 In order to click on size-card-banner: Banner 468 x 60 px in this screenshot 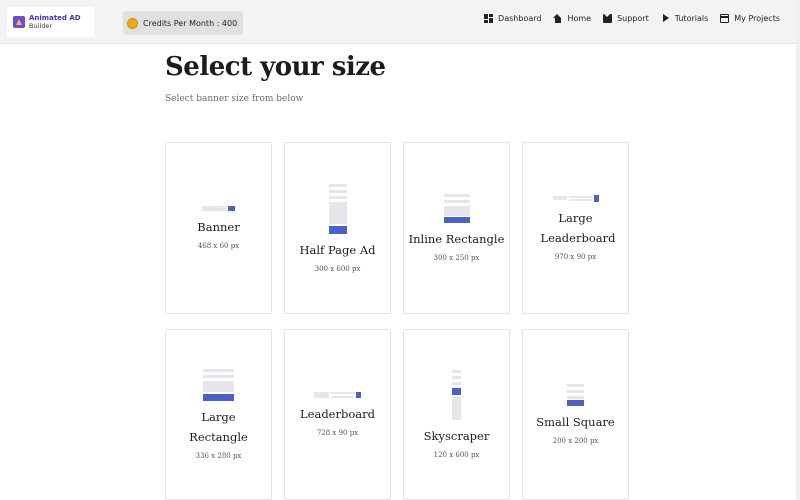, I will do `click(218, 228)`.